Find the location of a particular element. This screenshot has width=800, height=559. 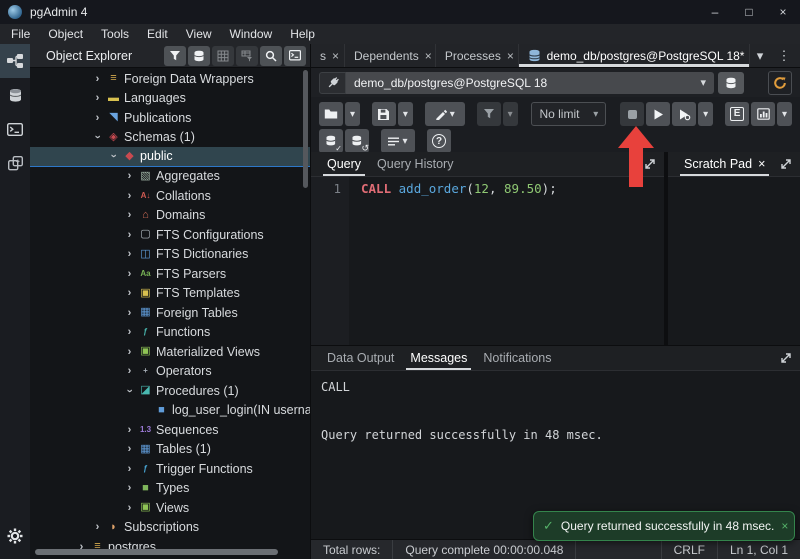

tree-vertical-scrollbar is located at coordinates (305, 129).